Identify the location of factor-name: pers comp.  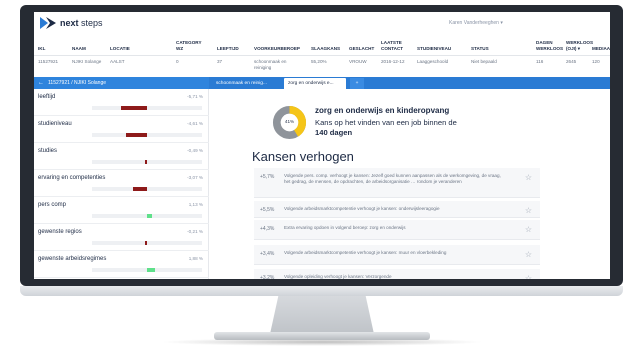
(52, 205).